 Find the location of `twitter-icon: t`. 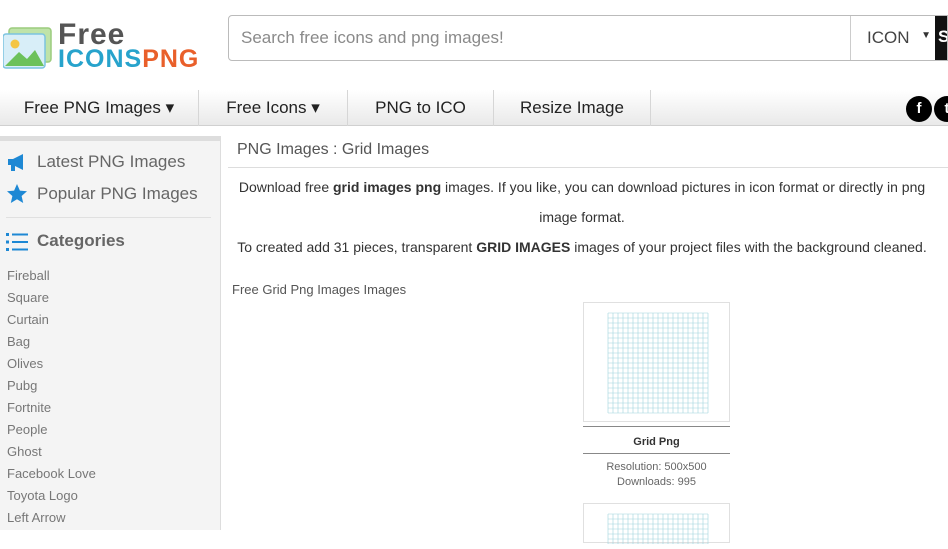

twitter-icon: t is located at coordinates (941, 109).